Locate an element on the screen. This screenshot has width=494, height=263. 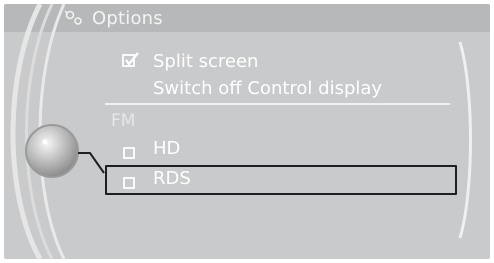
scrollbar is located at coordinates (467, 142).